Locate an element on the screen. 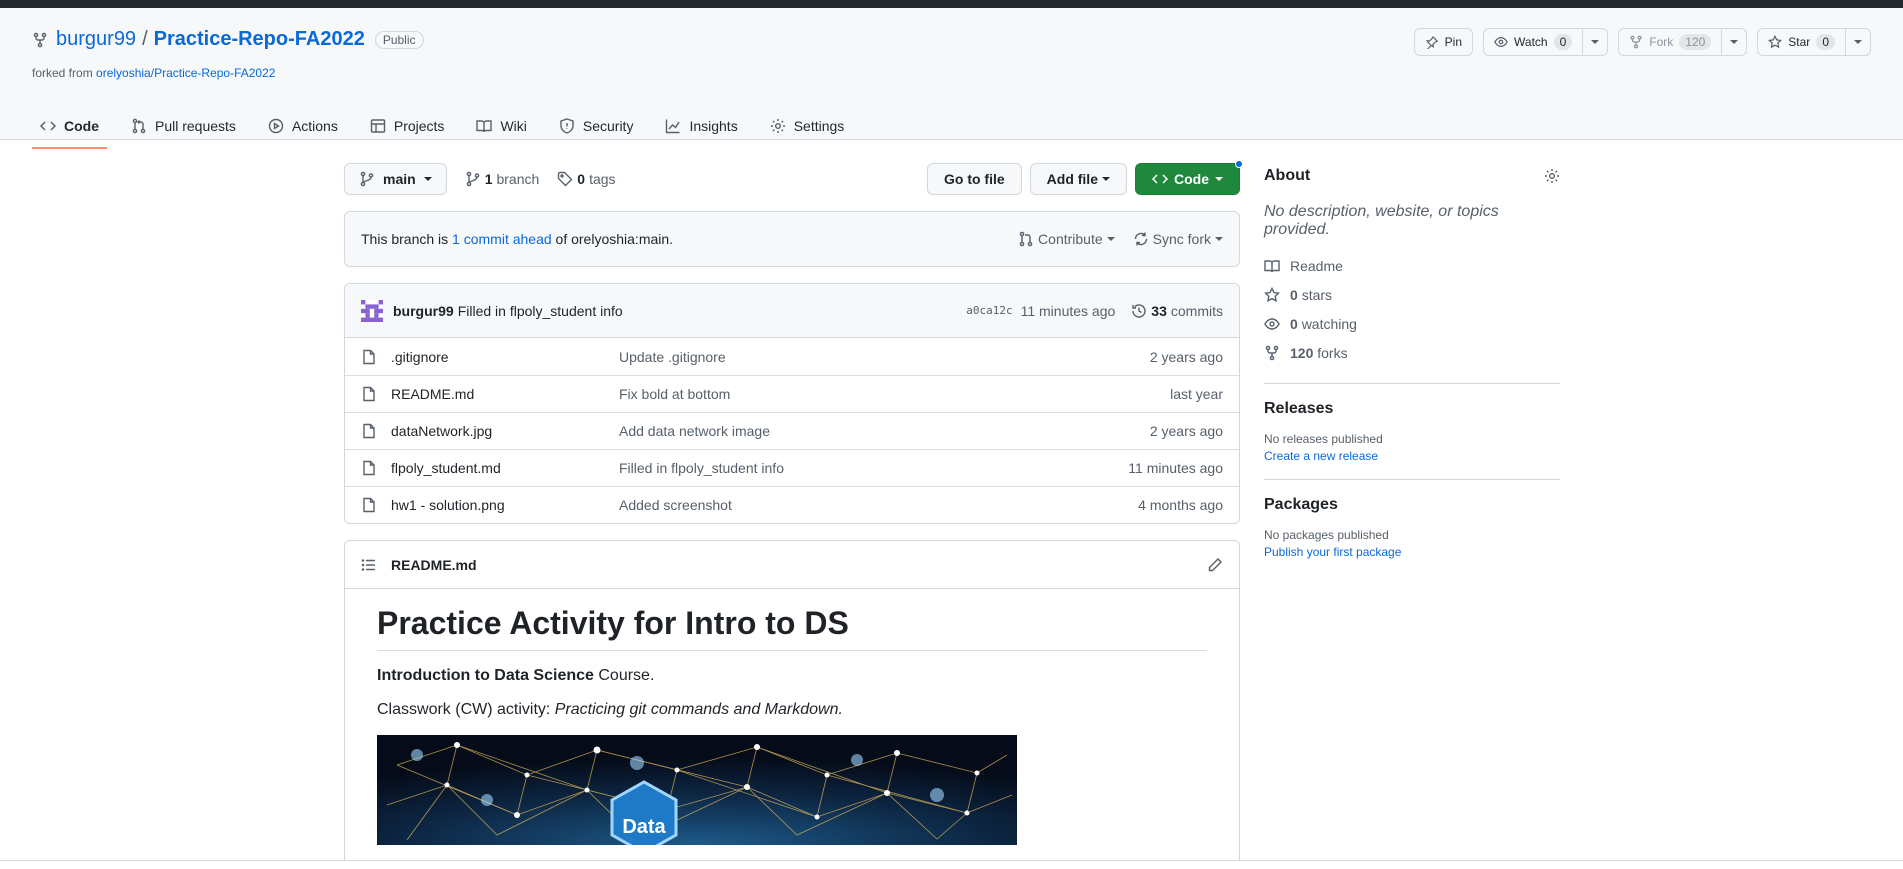 The height and width of the screenshot is (869, 1903). tab-settings: Settings is located at coordinates (807, 126).